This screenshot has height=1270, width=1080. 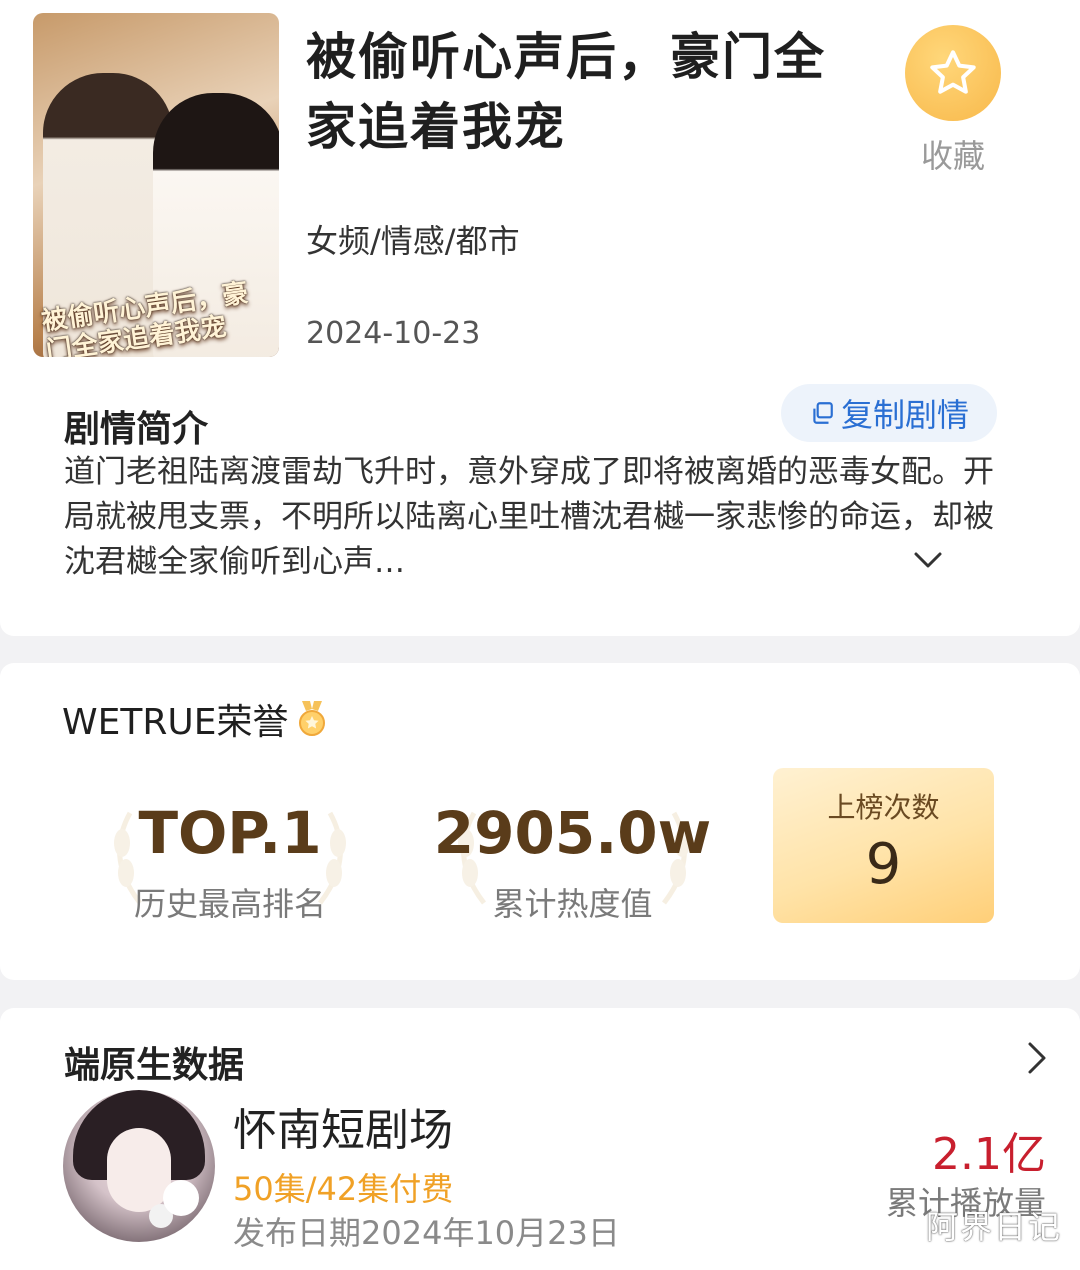 What do you see at coordinates (181, 1198) in the screenshot?
I see `avatar-flower` at bounding box center [181, 1198].